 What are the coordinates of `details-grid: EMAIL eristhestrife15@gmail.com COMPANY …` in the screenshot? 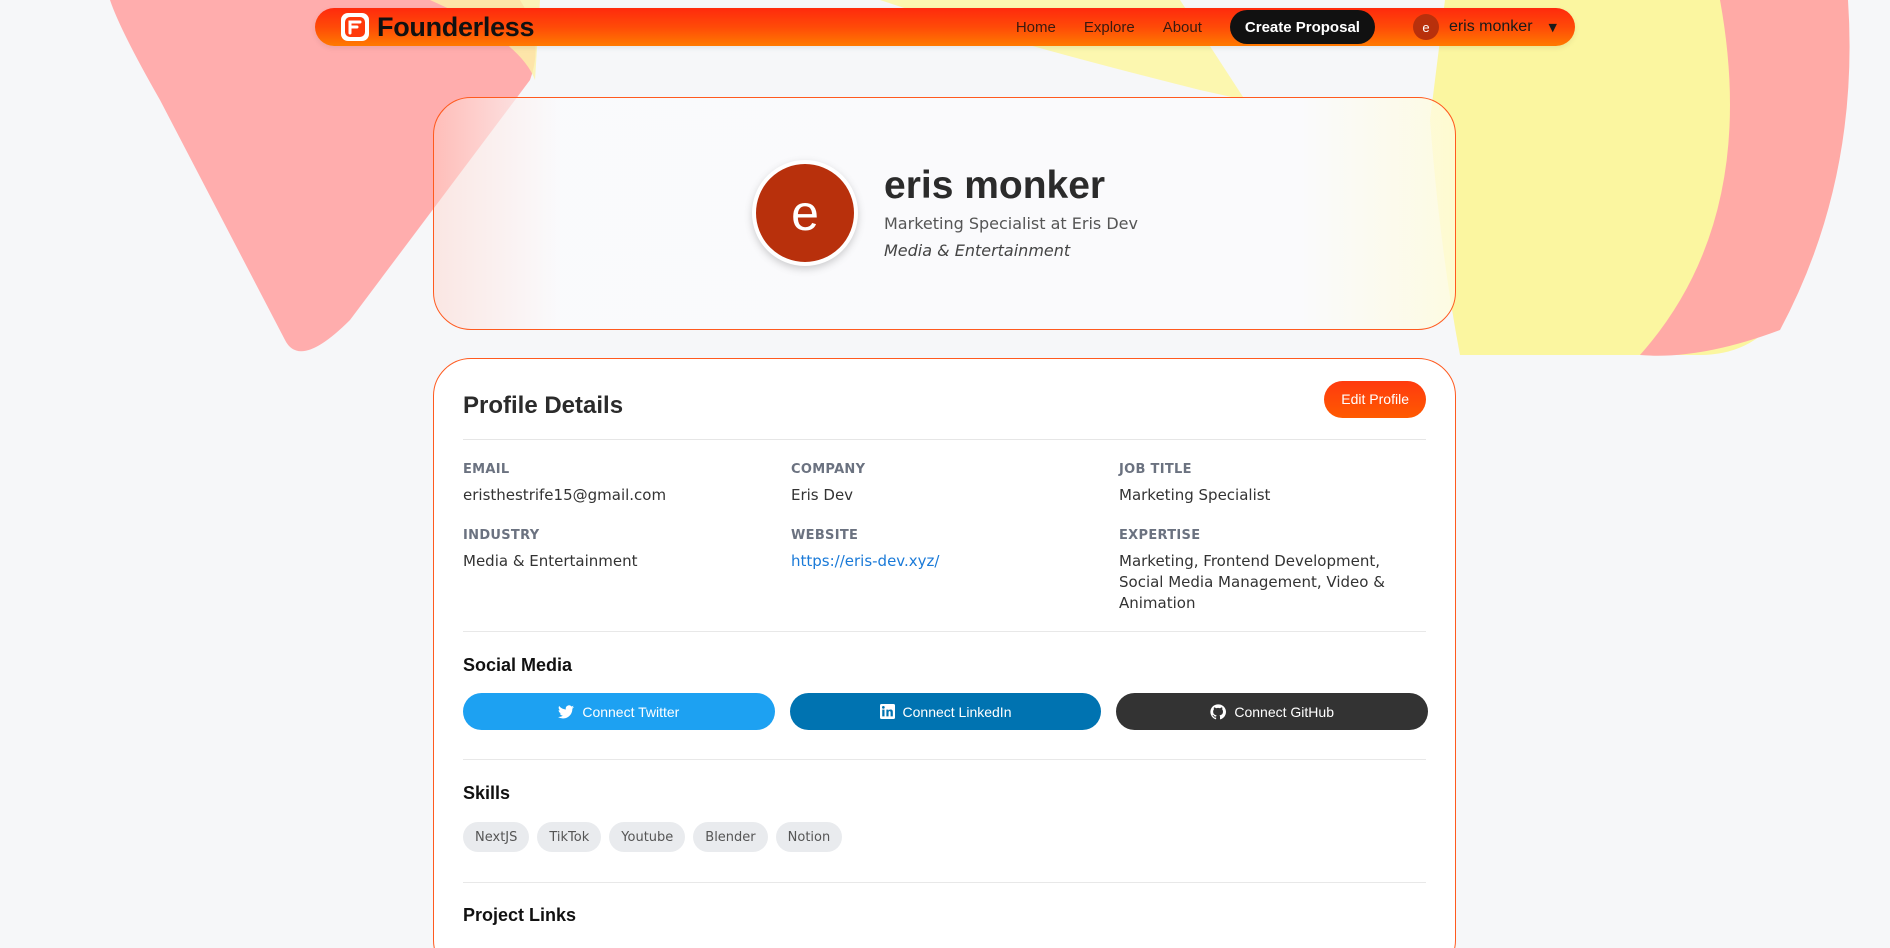 It's located at (945, 538).